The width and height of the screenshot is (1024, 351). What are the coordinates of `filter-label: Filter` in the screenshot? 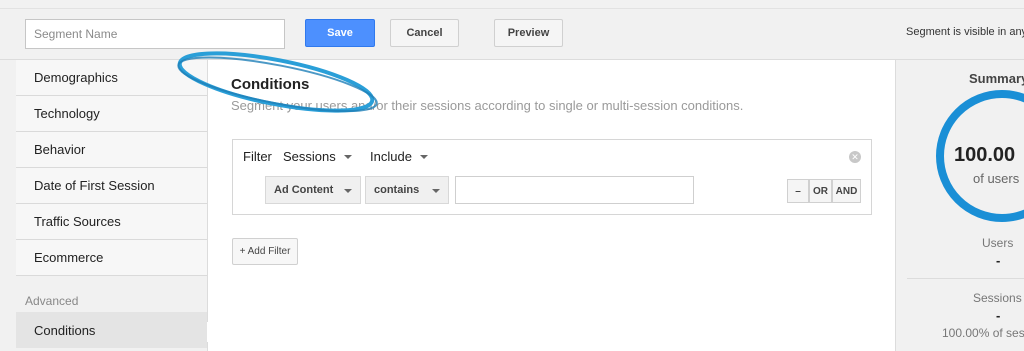 It's located at (257, 156).